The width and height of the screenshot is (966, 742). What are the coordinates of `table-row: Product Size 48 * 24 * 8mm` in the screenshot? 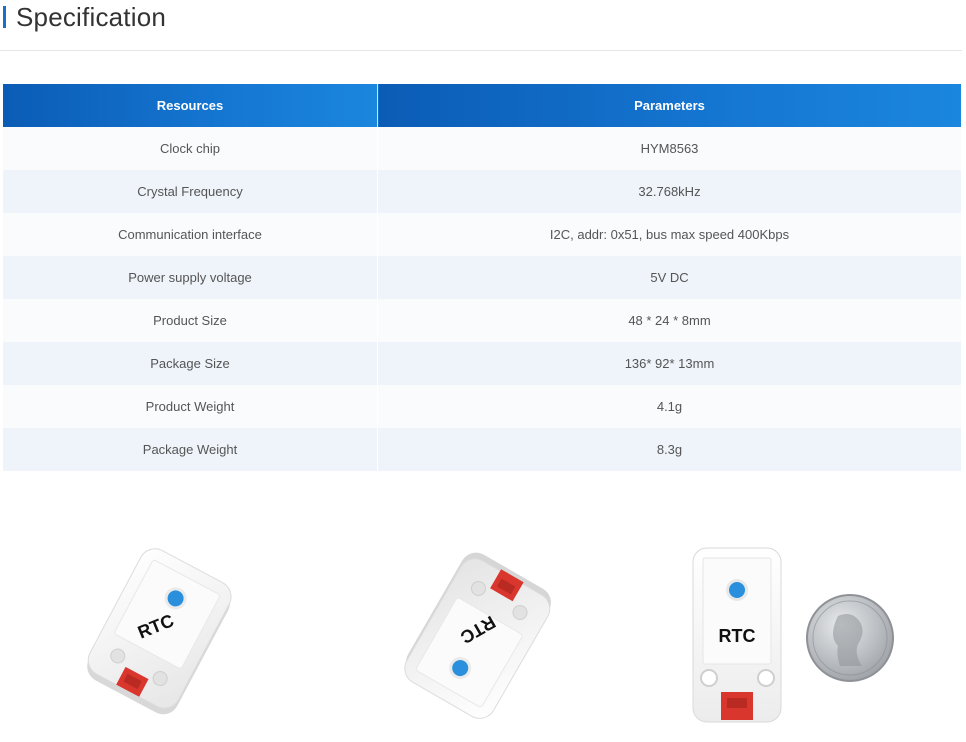 It's located at (482, 320).